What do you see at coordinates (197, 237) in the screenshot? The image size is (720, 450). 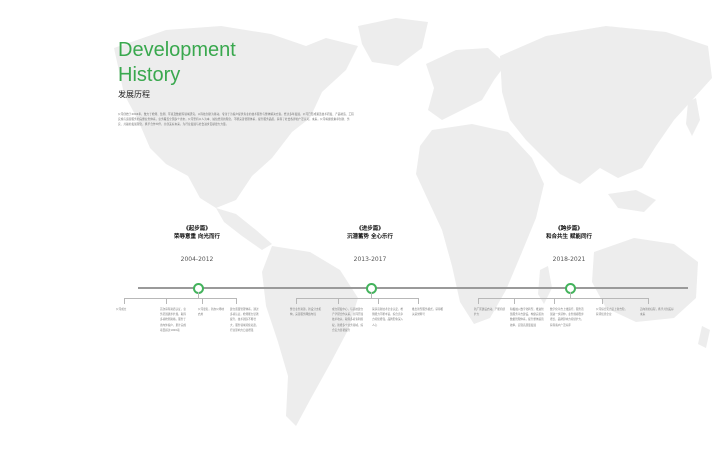 I see `phase-motto: 荣辱意重 向光而行` at bounding box center [197, 237].